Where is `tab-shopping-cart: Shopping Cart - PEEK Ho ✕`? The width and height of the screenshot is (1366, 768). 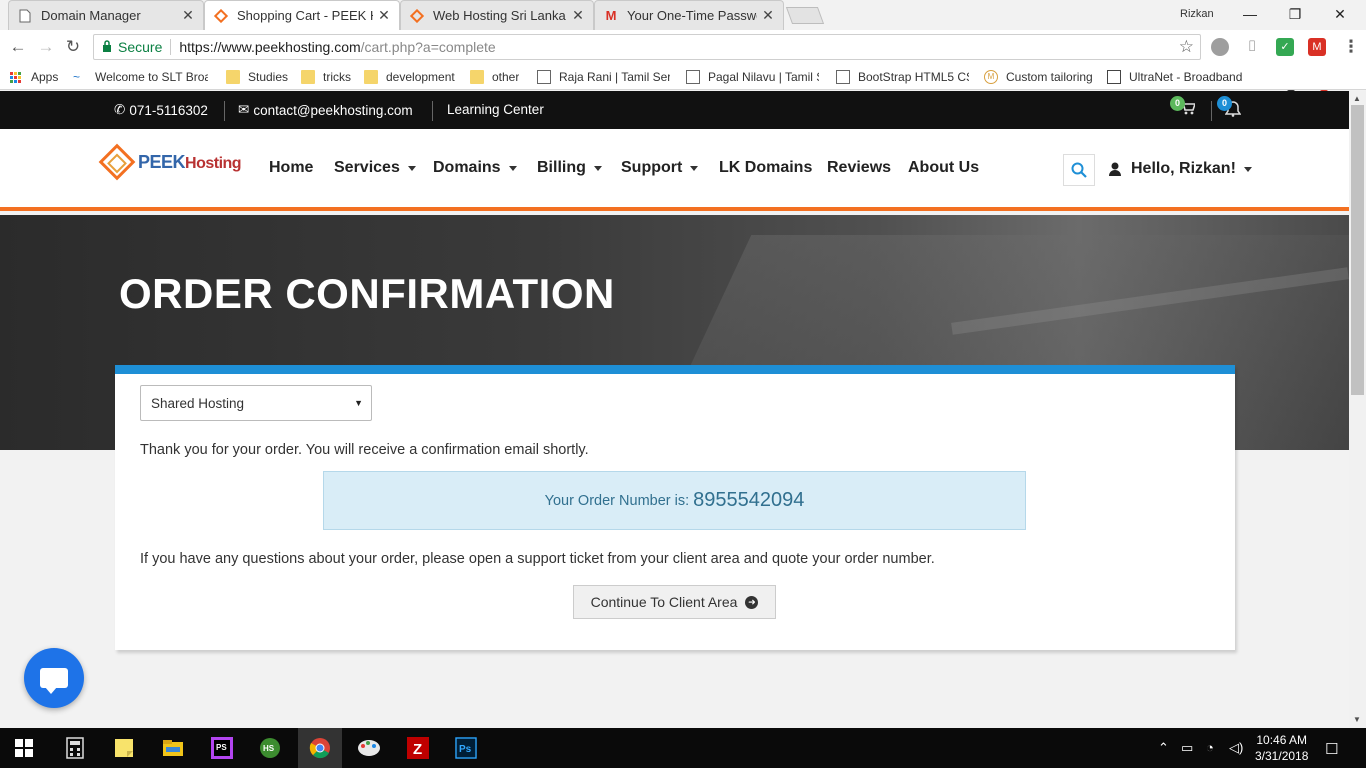
tab-shopping-cart: Shopping Cart - PEEK Ho ✕ is located at coordinates (302, 15).